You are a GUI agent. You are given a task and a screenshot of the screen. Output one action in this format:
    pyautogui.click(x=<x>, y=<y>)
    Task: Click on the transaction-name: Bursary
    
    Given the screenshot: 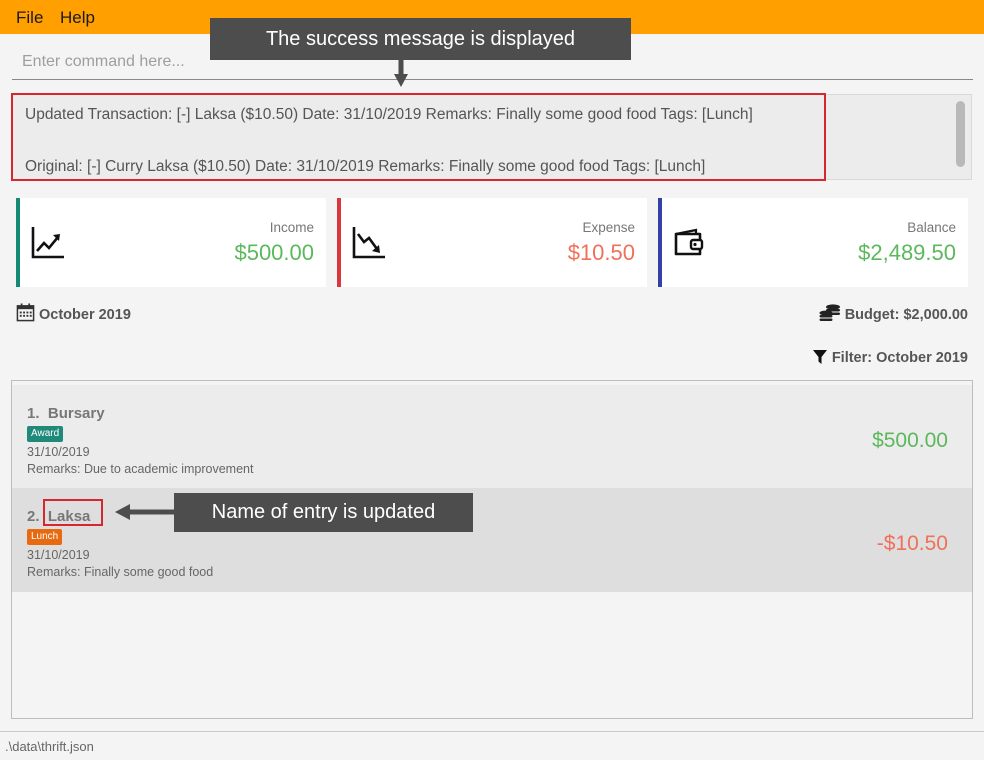 What is the action you would take?
    pyautogui.click(x=76, y=413)
    